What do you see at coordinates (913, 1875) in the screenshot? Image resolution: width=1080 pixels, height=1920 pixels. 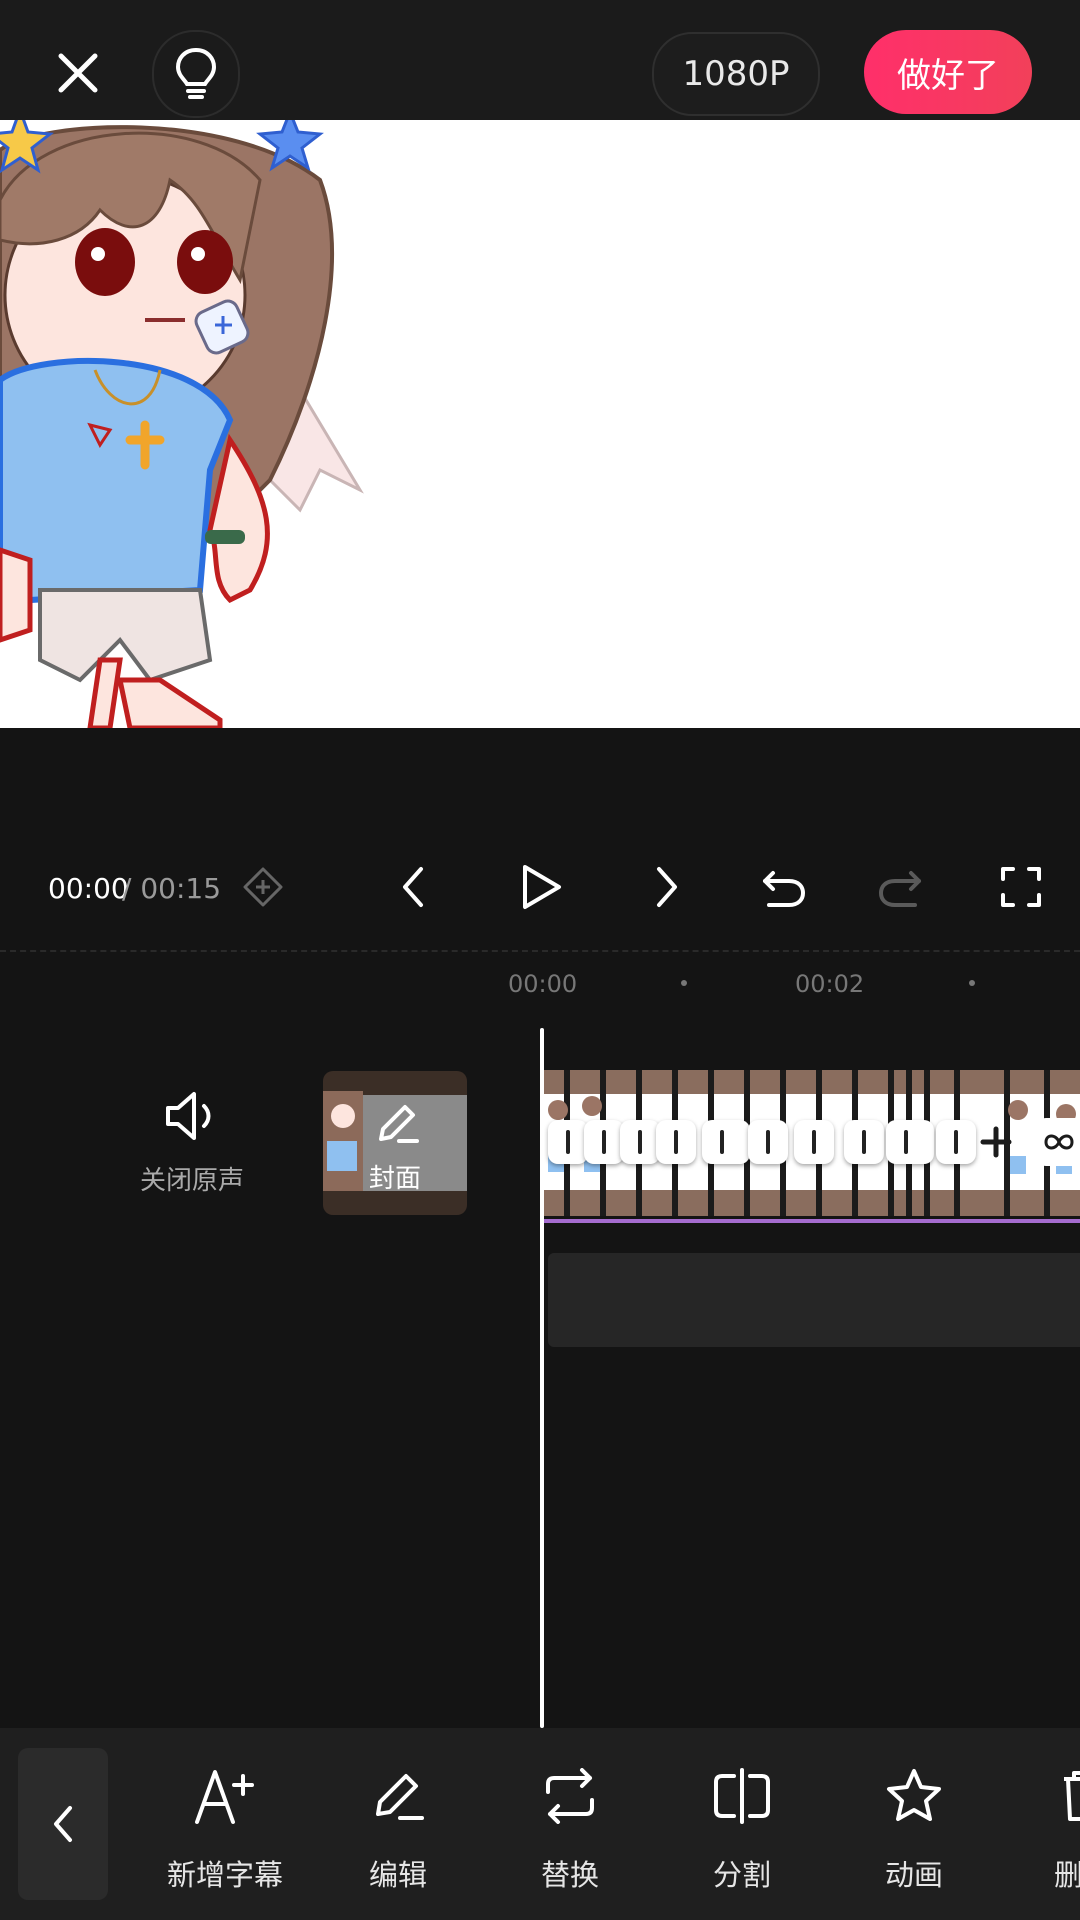 I see `animation-label: 动画` at bounding box center [913, 1875].